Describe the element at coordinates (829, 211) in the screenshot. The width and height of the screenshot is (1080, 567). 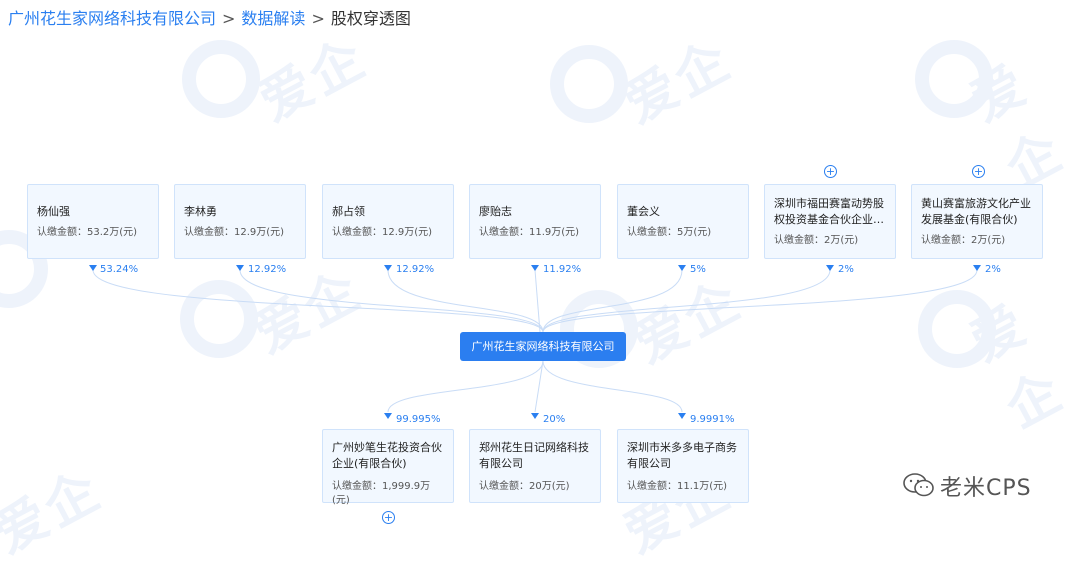
I see `shareholder-name: 深圳市福田赛富动势股权投资基金合伙企业(有限合伙)` at that location.